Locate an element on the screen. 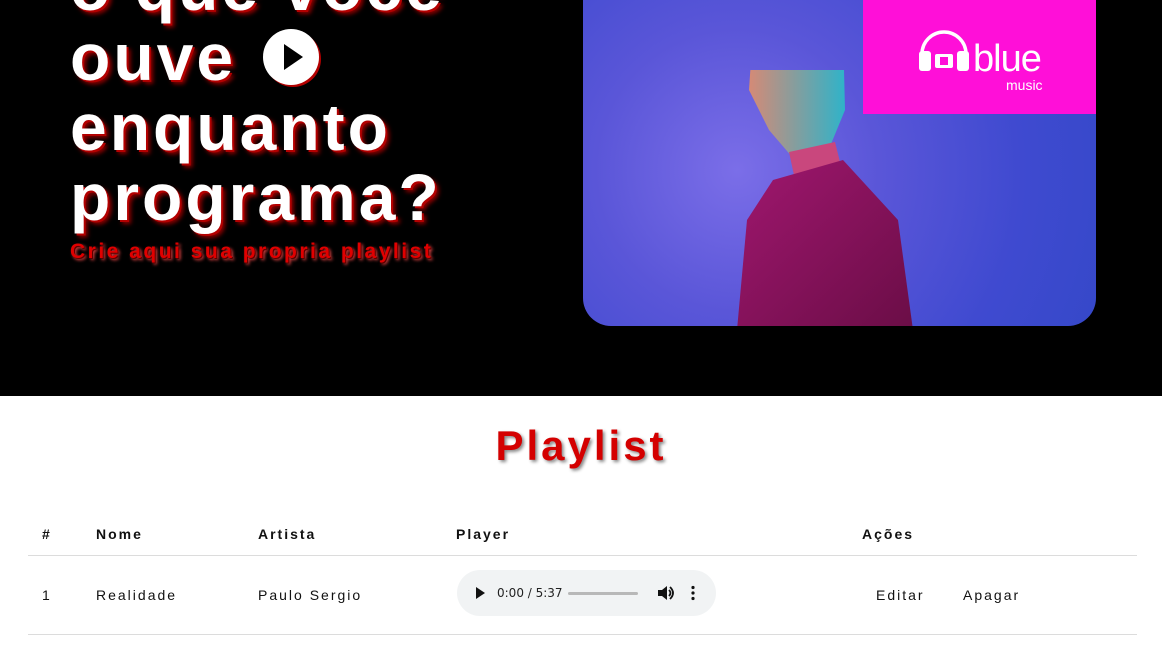 The width and height of the screenshot is (1162, 660). column-header-actions: Ações is located at coordinates (888, 534).